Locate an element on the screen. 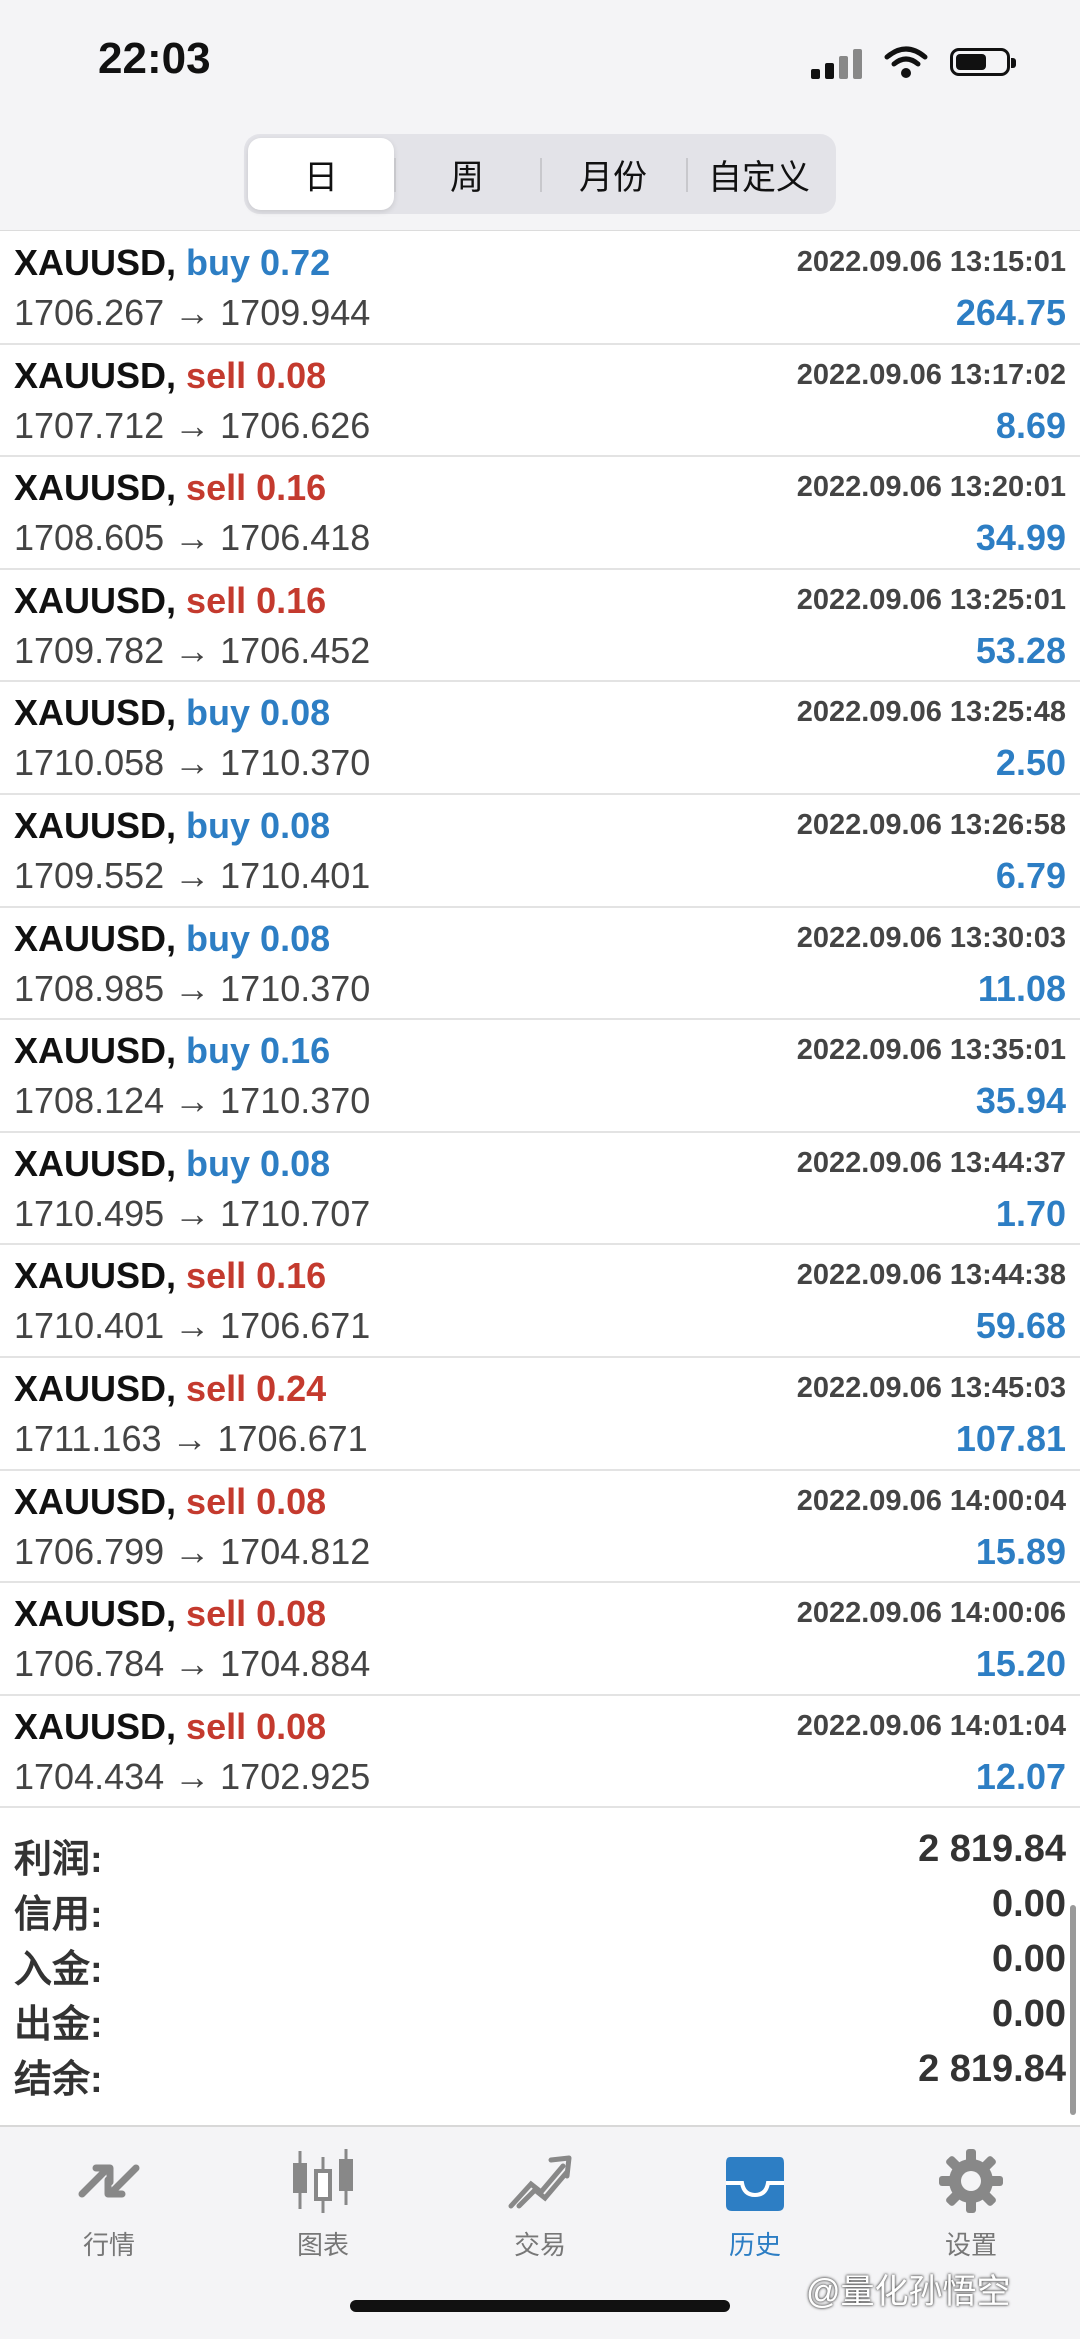  deal-prices: 1708.605 → 1706.418 is located at coordinates (192, 538).